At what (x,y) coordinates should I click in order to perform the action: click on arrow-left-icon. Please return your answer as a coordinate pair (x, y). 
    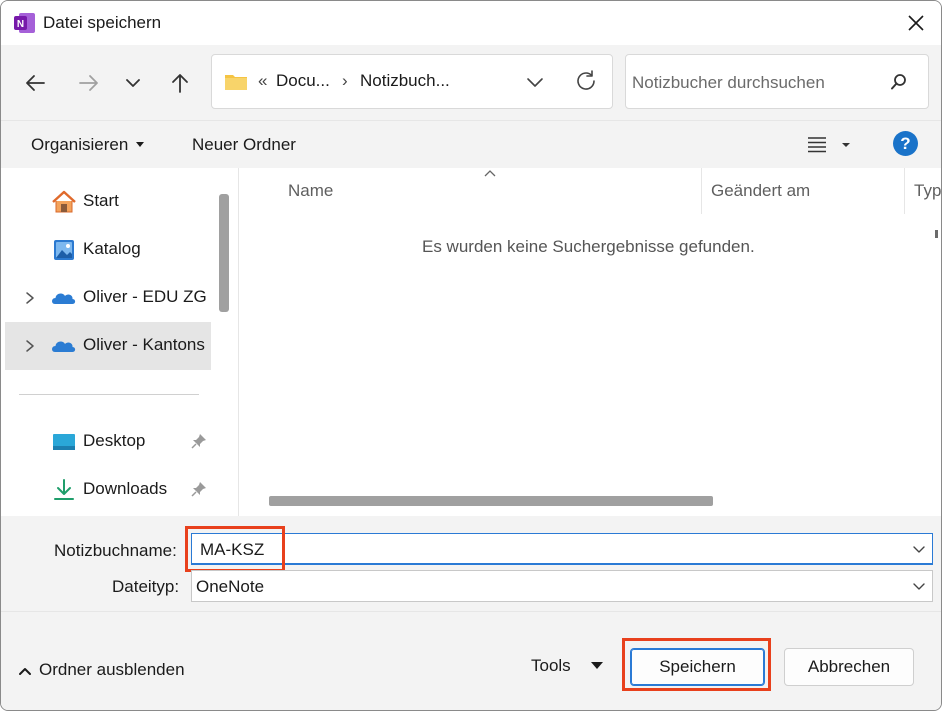
    Looking at the image, I should click on (35, 83).